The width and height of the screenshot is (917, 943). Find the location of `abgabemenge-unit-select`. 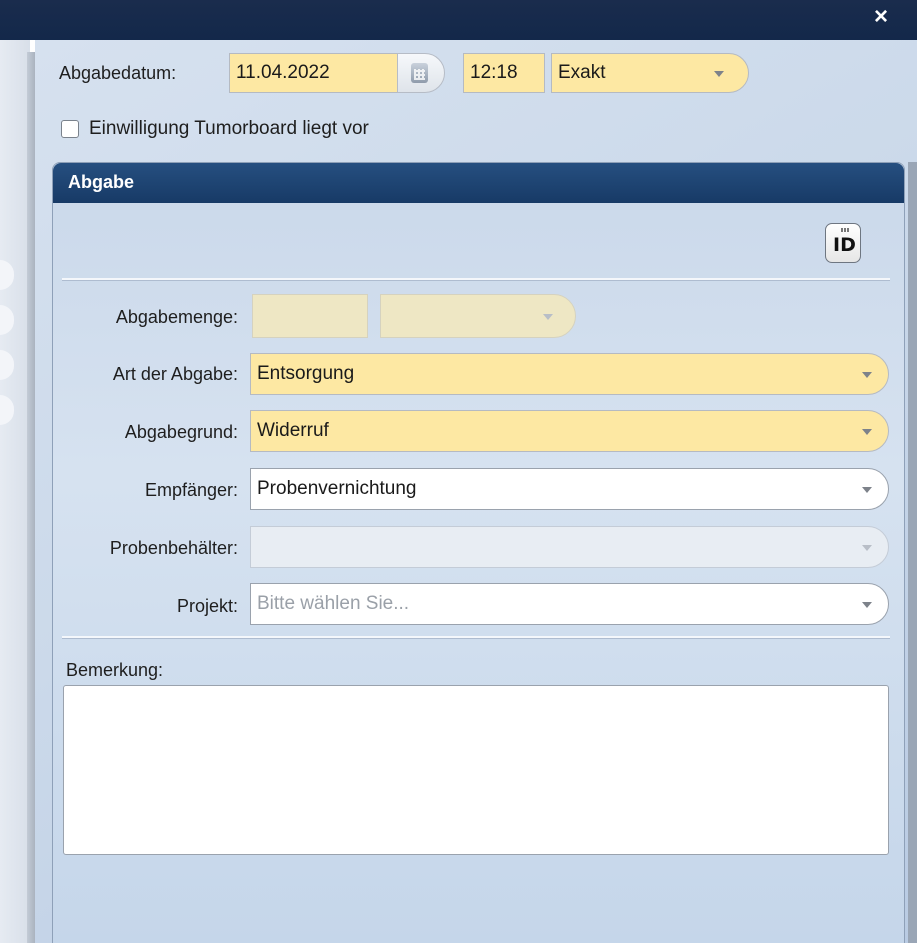

abgabemenge-unit-select is located at coordinates (478, 316).